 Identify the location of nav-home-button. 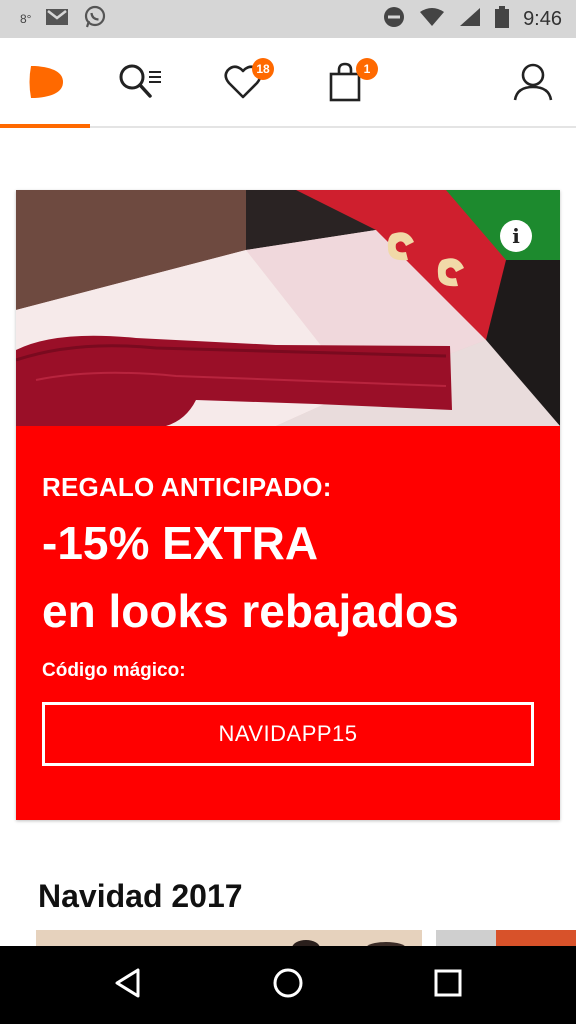
(288, 985).